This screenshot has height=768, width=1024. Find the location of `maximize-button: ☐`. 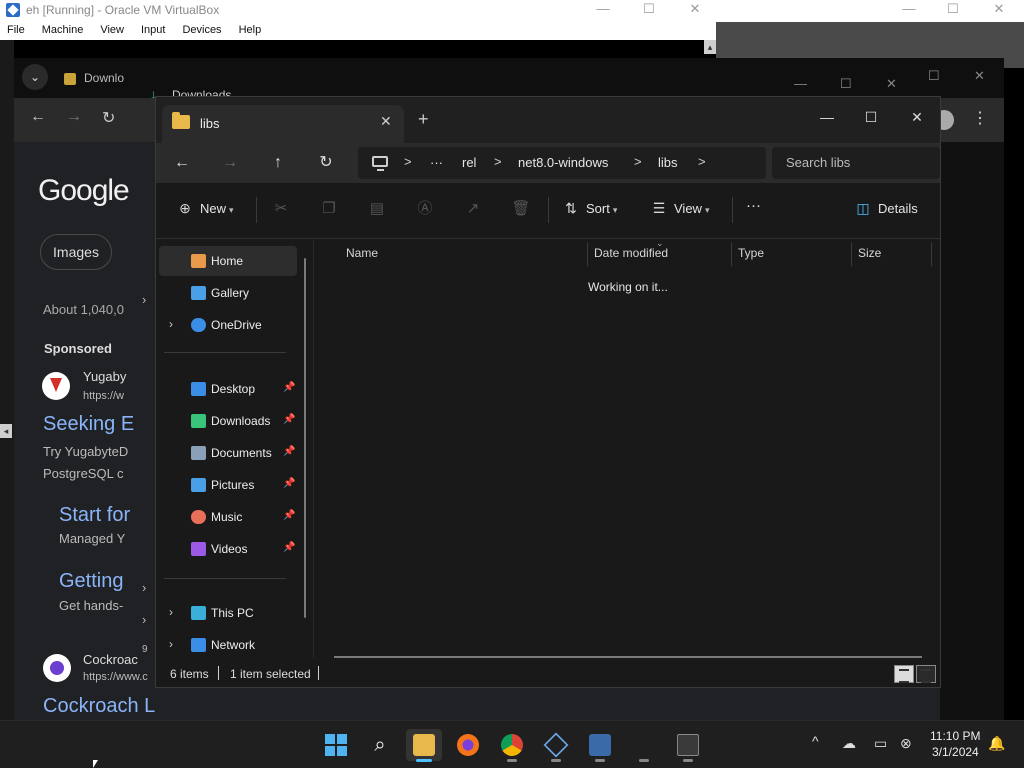

maximize-button: ☐ is located at coordinates (871, 117).